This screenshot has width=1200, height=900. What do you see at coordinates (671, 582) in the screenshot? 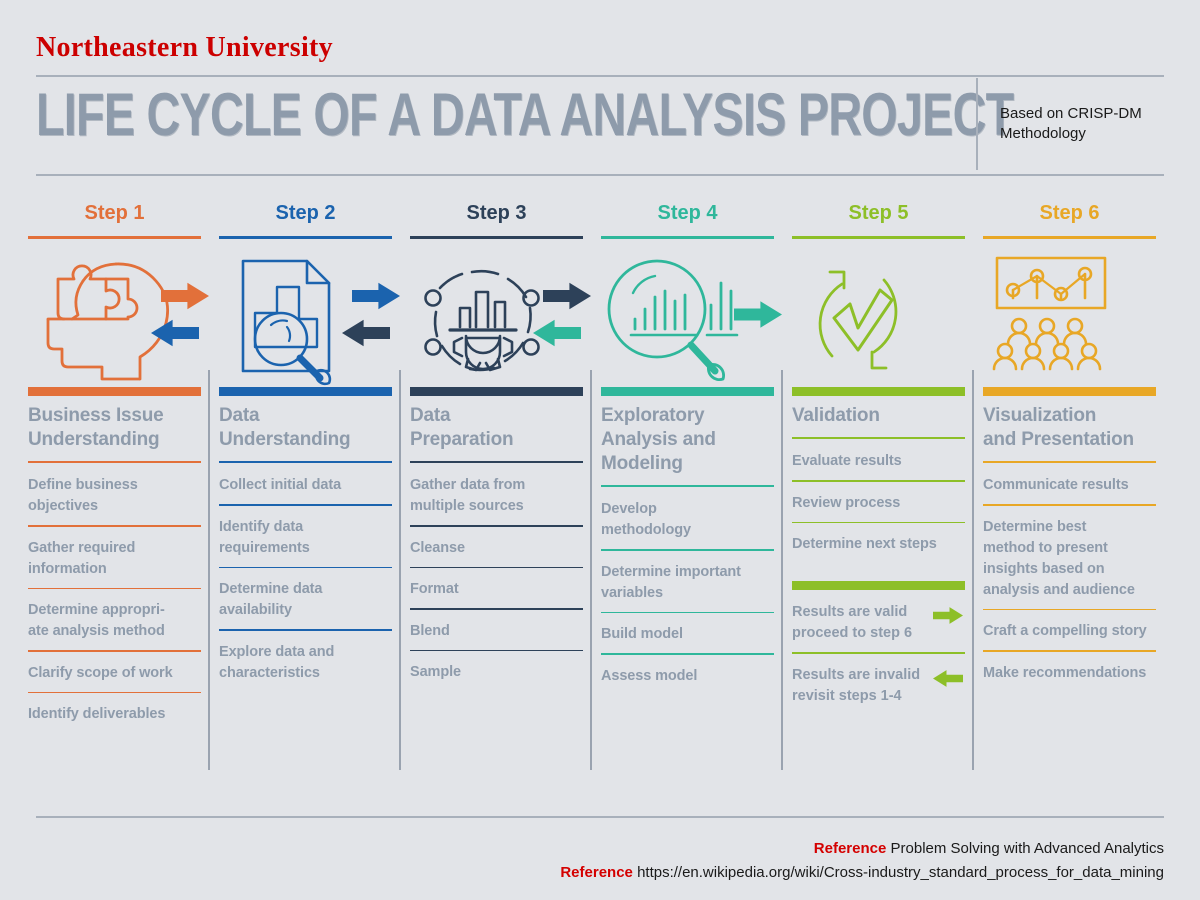
I see `bullet-item: Determine important variables` at bounding box center [671, 582].